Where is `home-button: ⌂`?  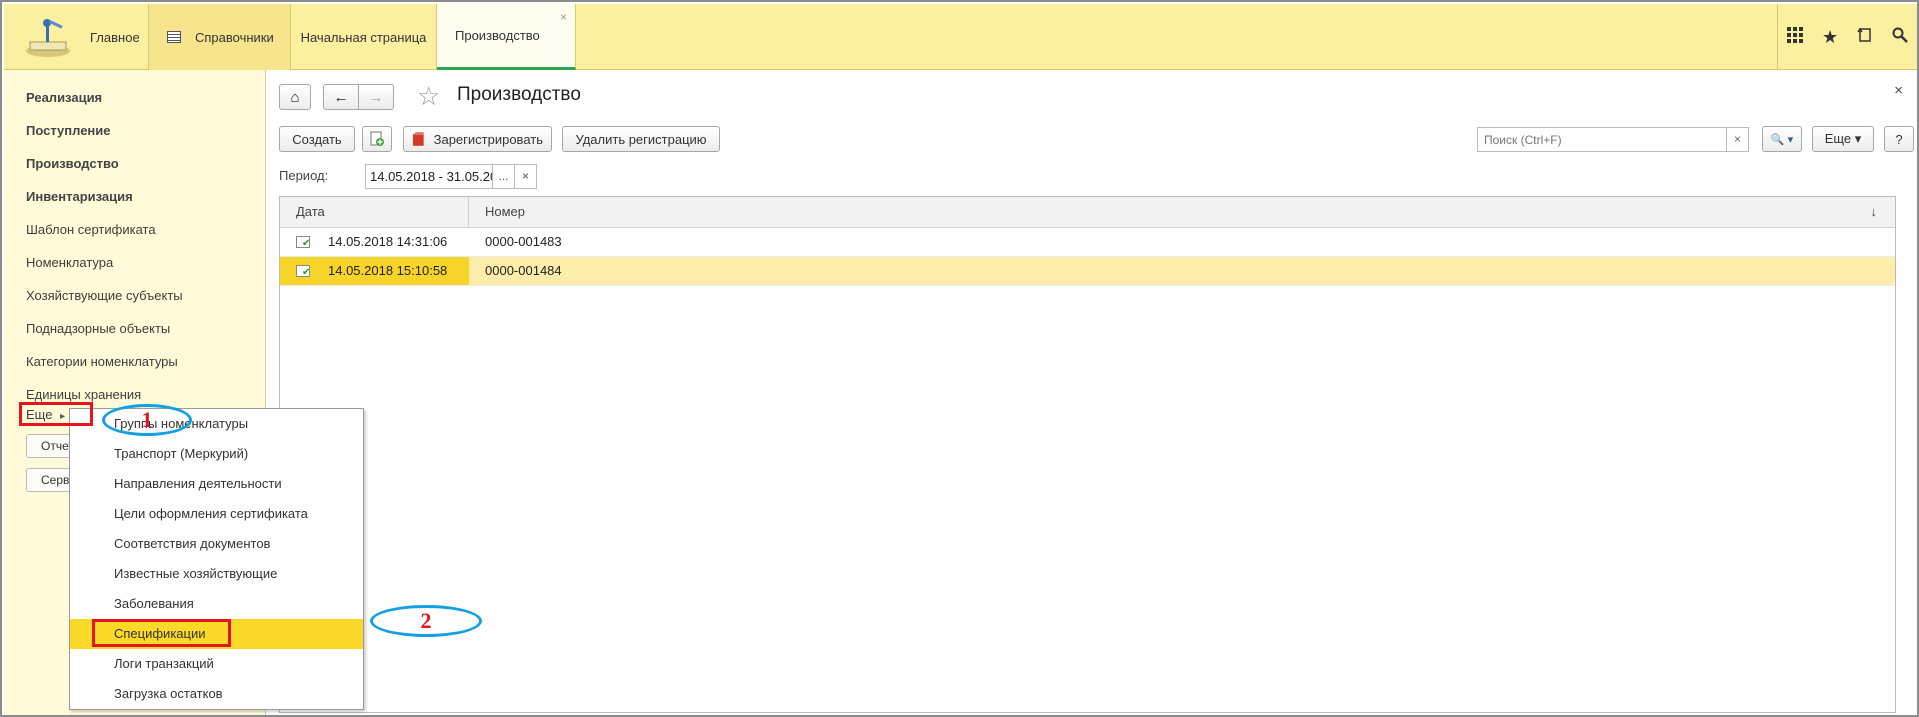 home-button: ⌂ is located at coordinates (295, 97).